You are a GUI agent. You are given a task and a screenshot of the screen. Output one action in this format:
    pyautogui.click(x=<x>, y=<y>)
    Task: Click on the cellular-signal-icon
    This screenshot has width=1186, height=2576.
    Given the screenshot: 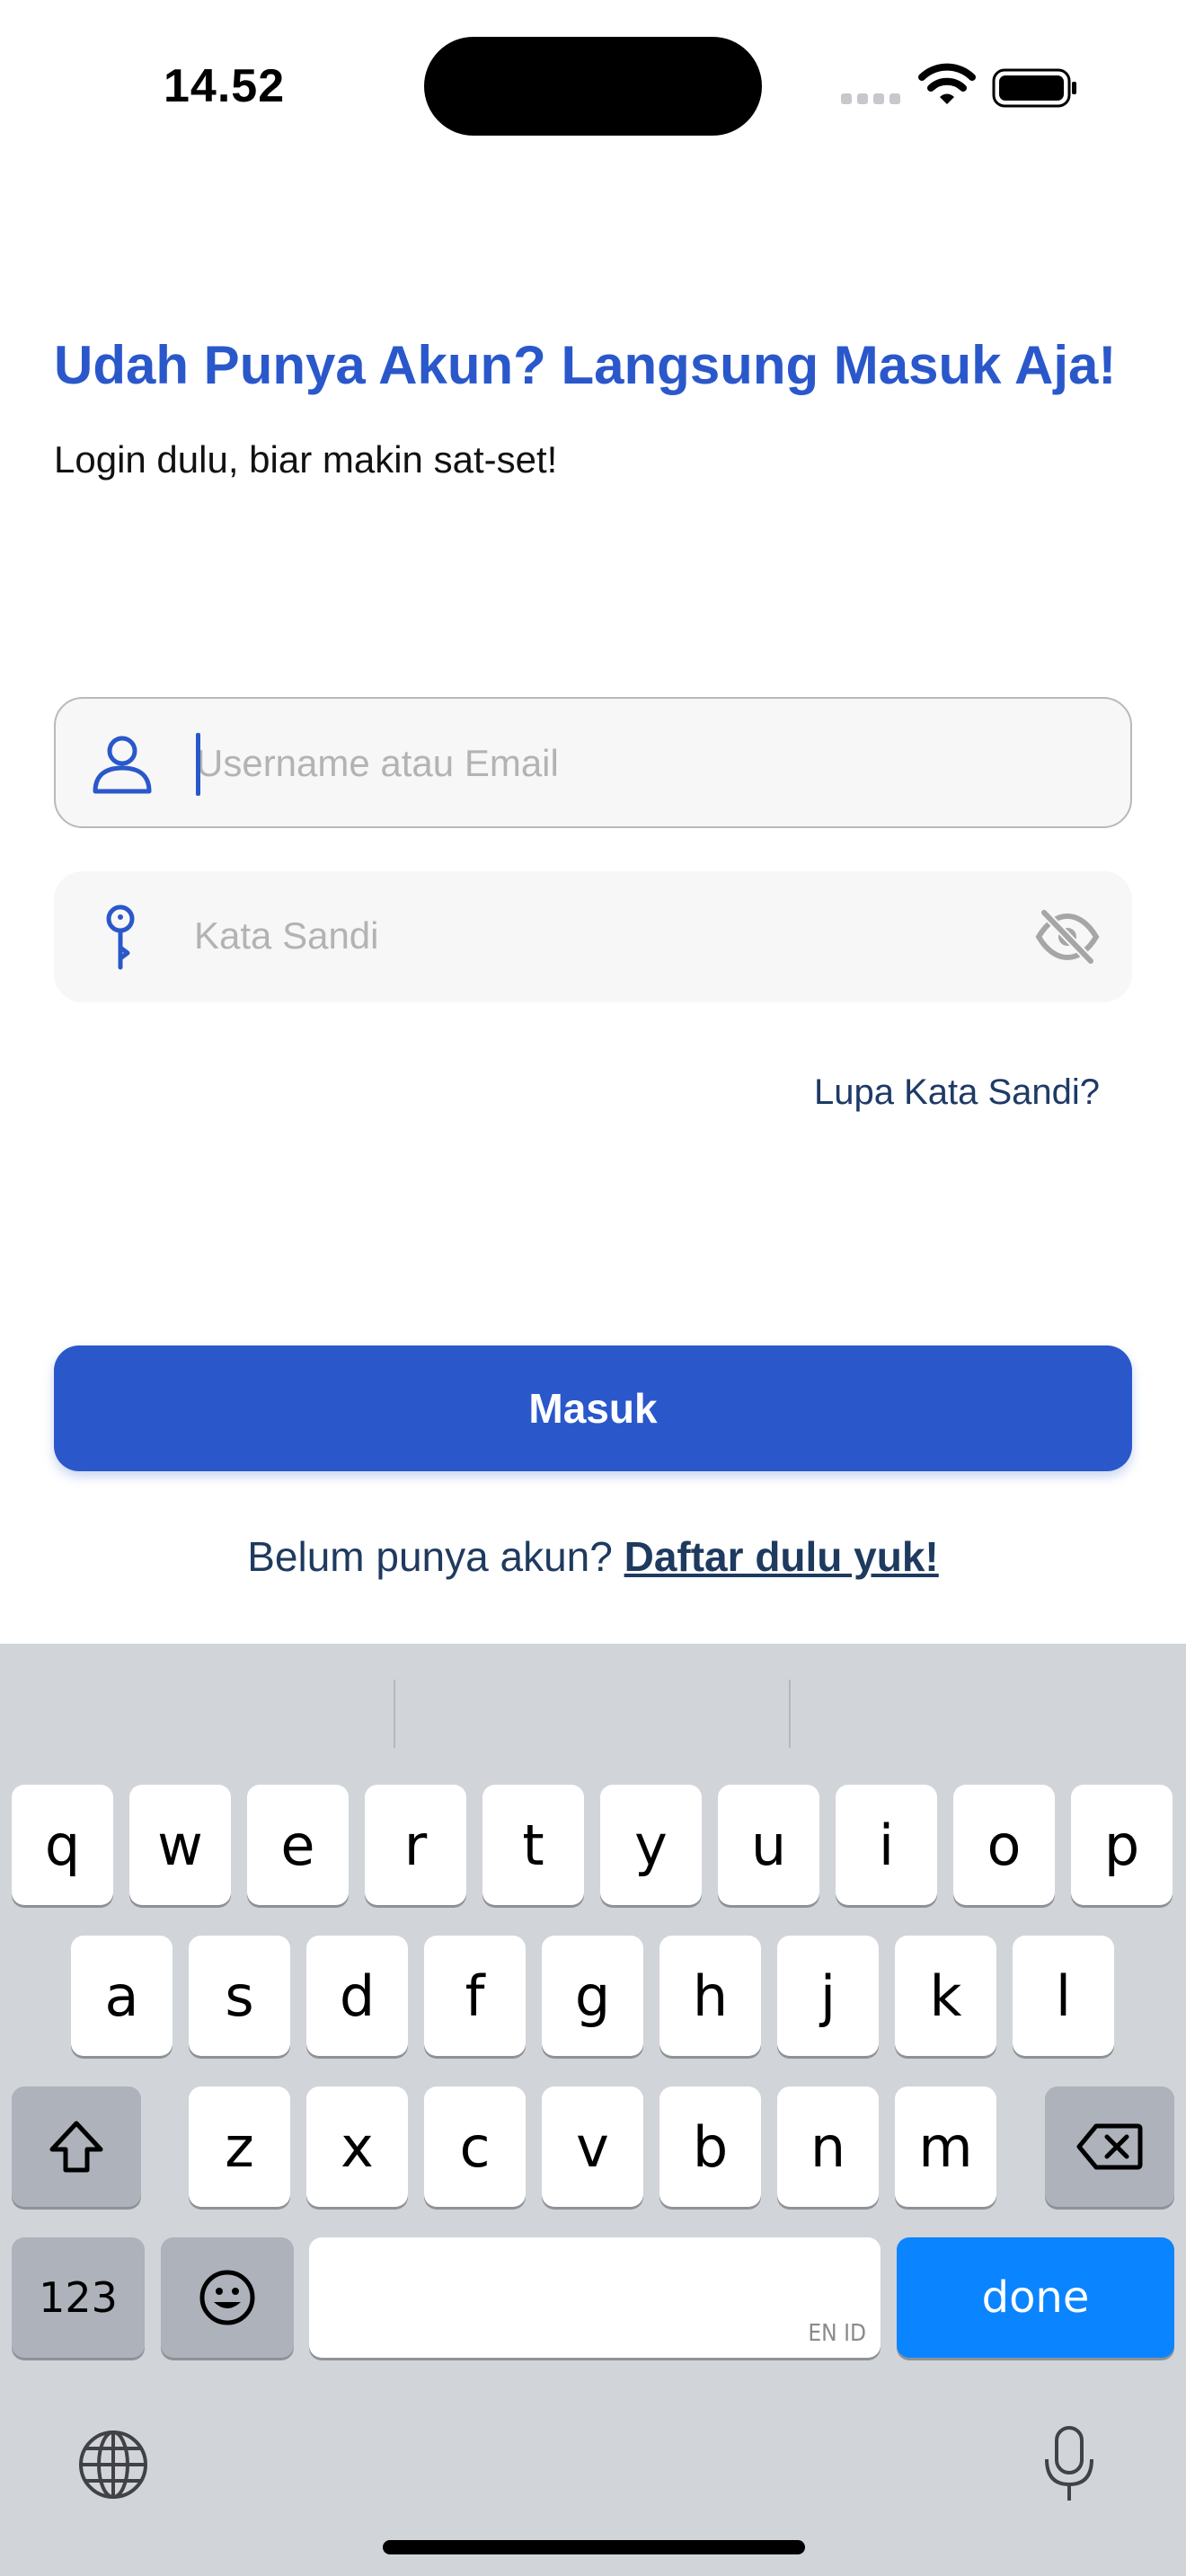 What is the action you would take?
    pyautogui.click(x=872, y=99)
    